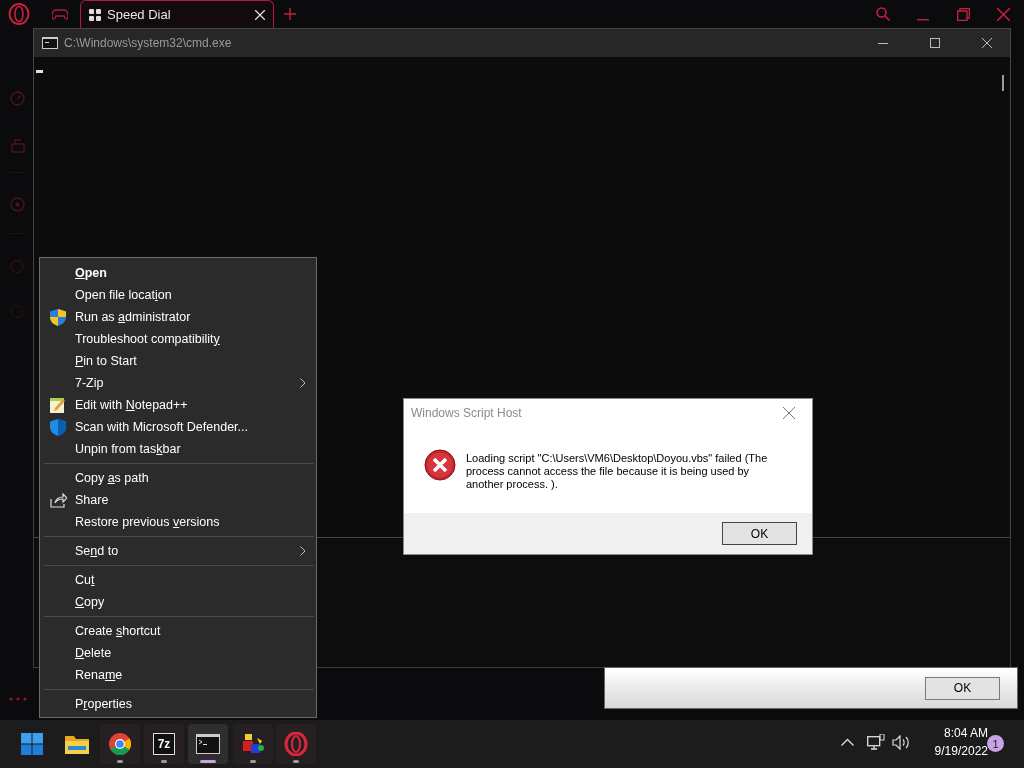 This screenshot has width=1024, height=768. What do you see at coordinates (118, 631) in the screenshot?
I see `menu-item: Create shortcut` at bounding box center [118, 631].